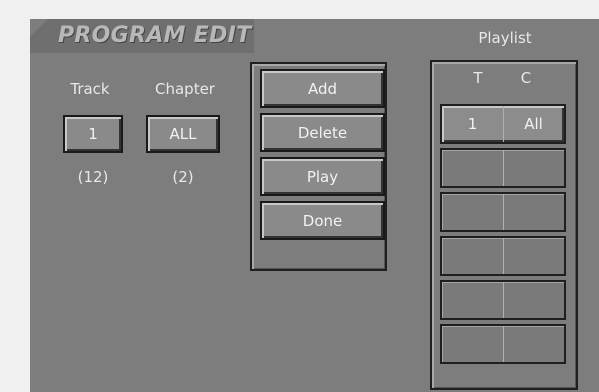  I want to click on playlist-row: 1 All, so click(503, 124).